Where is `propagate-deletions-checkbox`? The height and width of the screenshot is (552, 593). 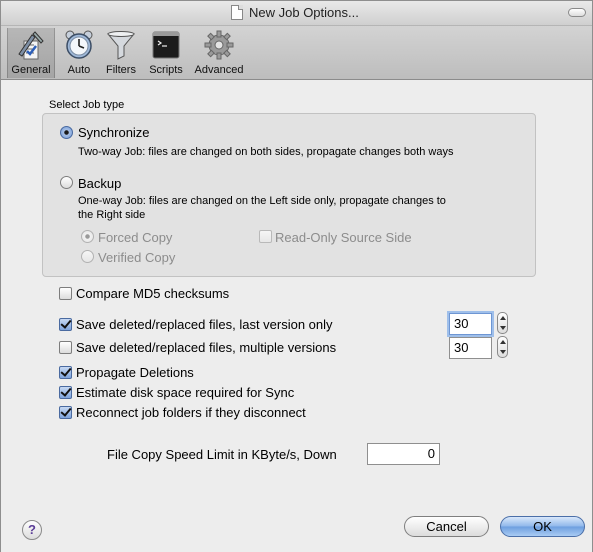
propagate-deletions-checkbox is located at coordinates (65, 372).